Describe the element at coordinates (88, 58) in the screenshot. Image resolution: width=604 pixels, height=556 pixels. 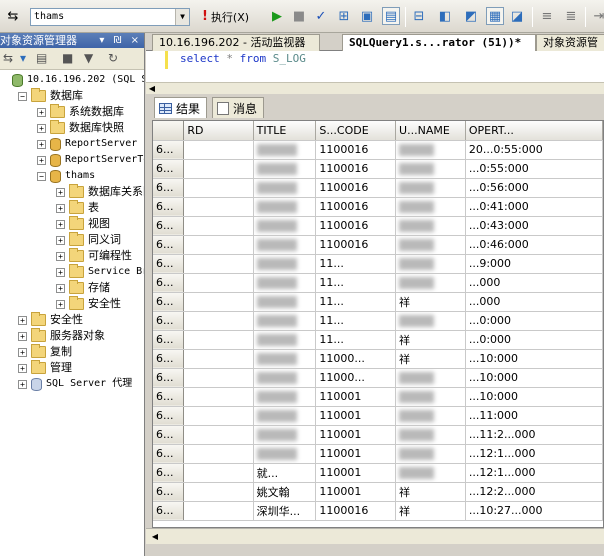
I see `filter-icon: ▼` at that location.